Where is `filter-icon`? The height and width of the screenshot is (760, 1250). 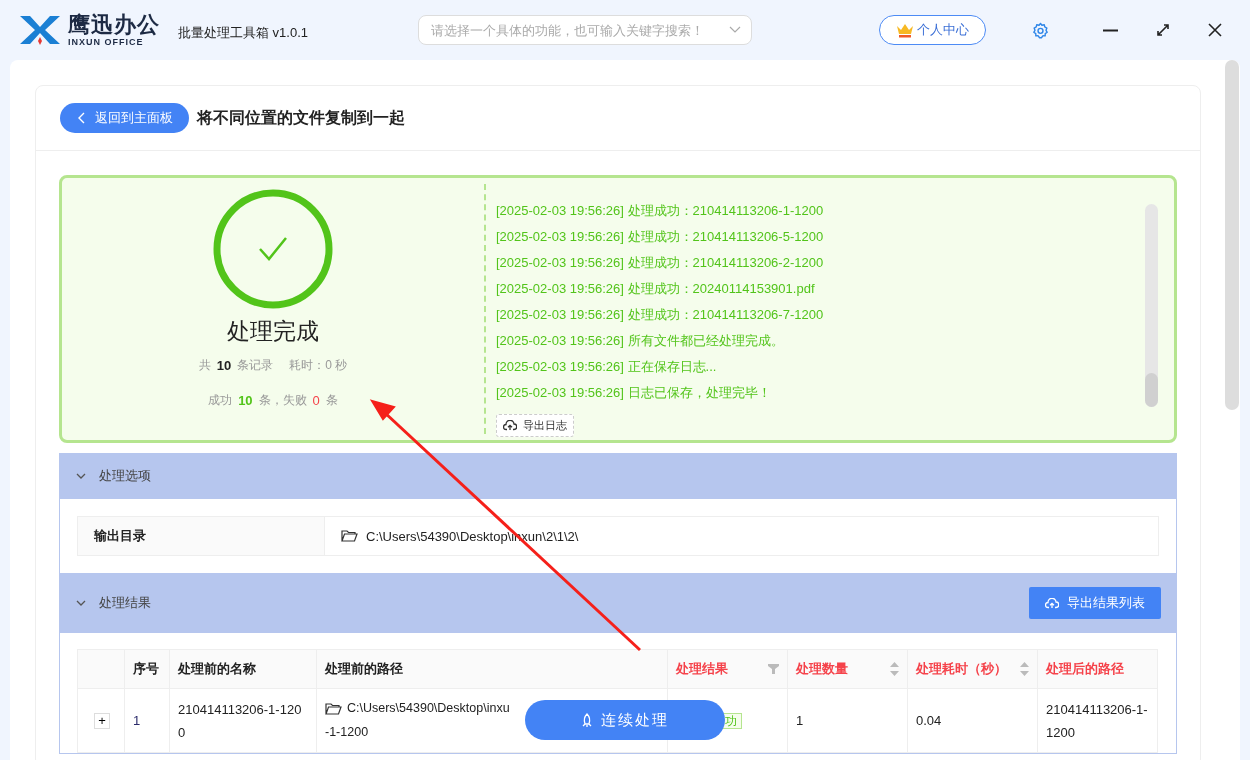 filter-icon is located at coordinates (773, 669).